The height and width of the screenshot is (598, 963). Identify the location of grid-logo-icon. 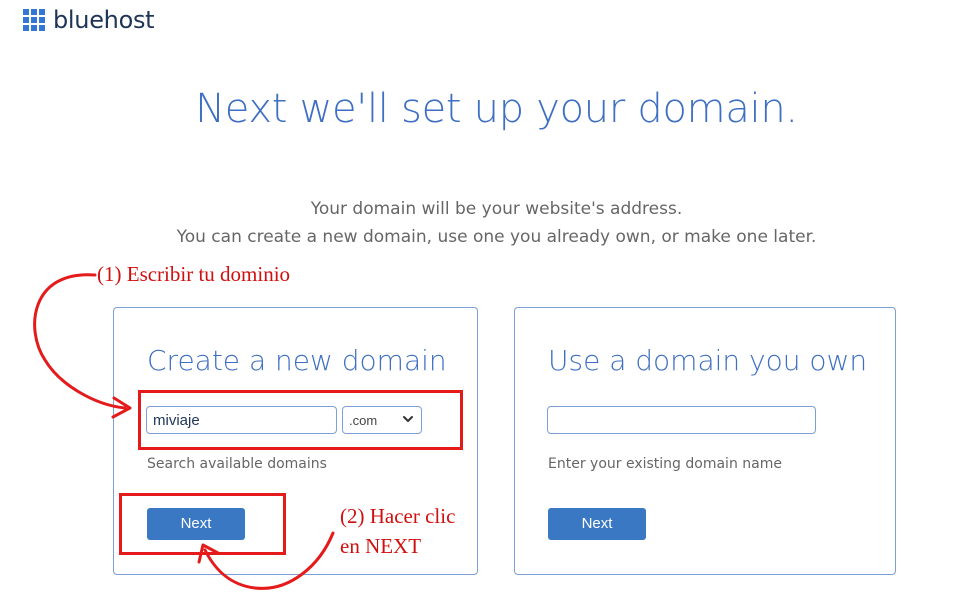
(34, 20).